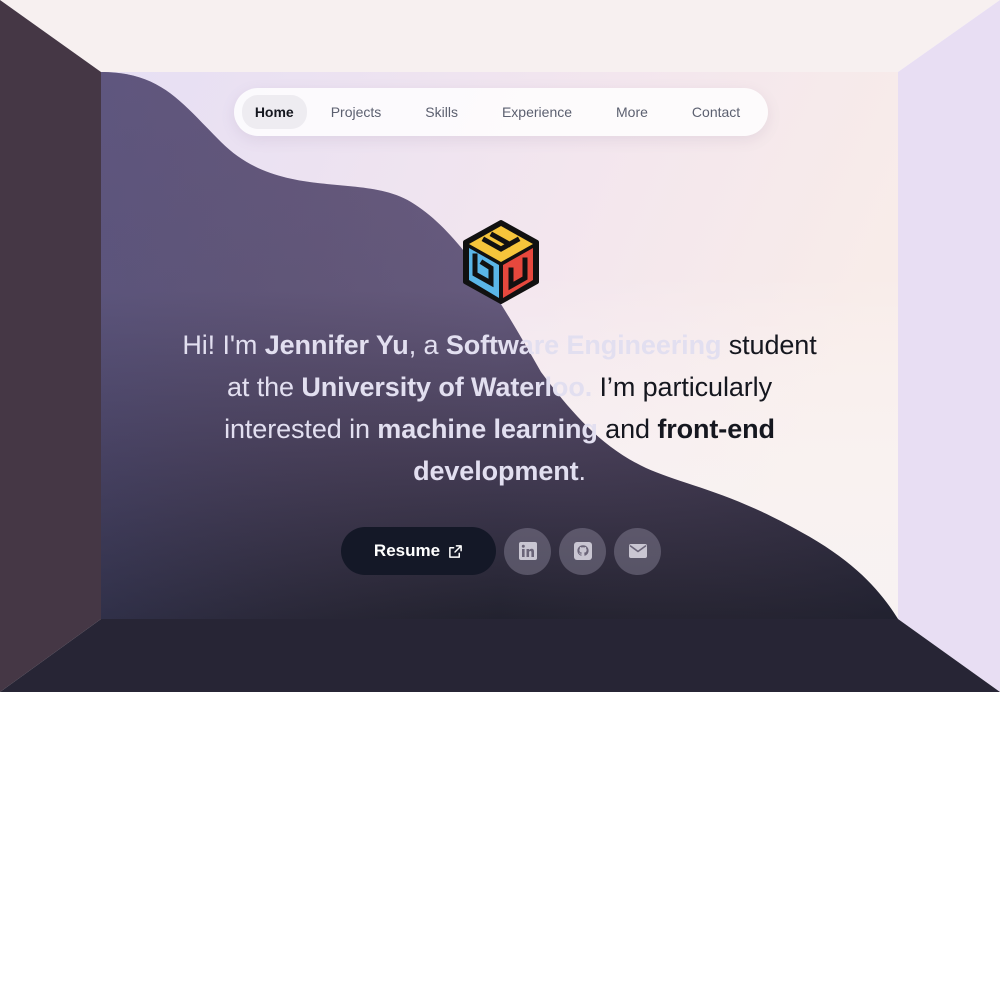  What do you see at coordinates (501, 262) in the screenshot?
I see `cube-logo-icon` at bounding box center [501, 262].